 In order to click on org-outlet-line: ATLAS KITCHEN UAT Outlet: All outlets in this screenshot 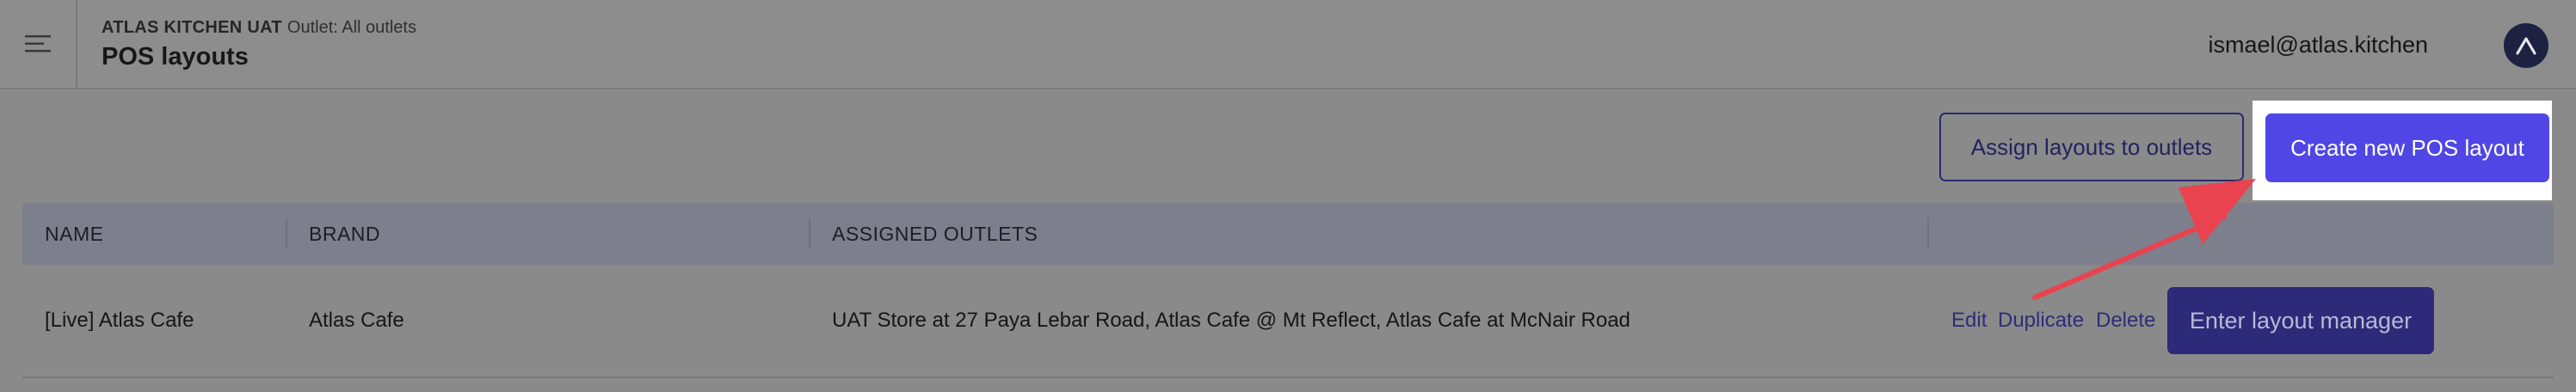, I will do `click(259, 27)`.